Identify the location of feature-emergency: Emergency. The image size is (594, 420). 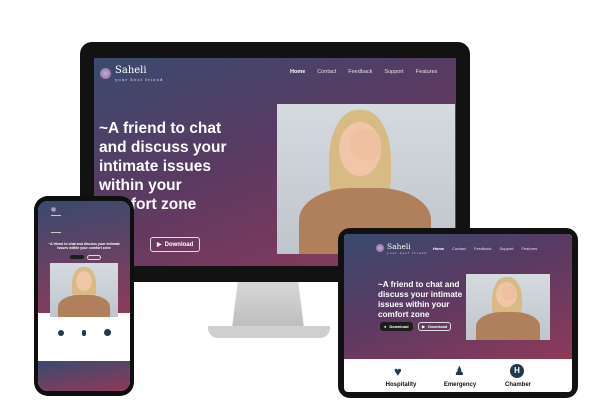
(460, 385).